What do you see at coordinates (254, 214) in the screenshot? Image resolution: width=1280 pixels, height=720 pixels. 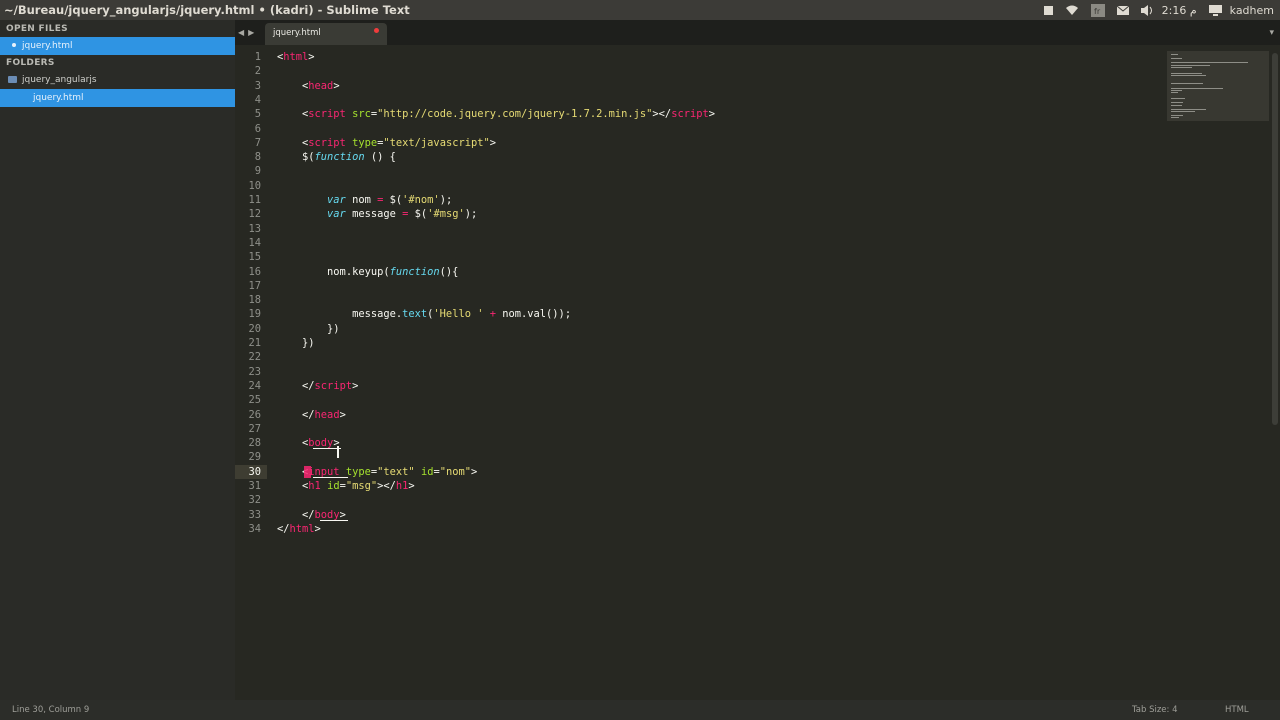 I see `line-number: 12` at bounding box center [254, 214].